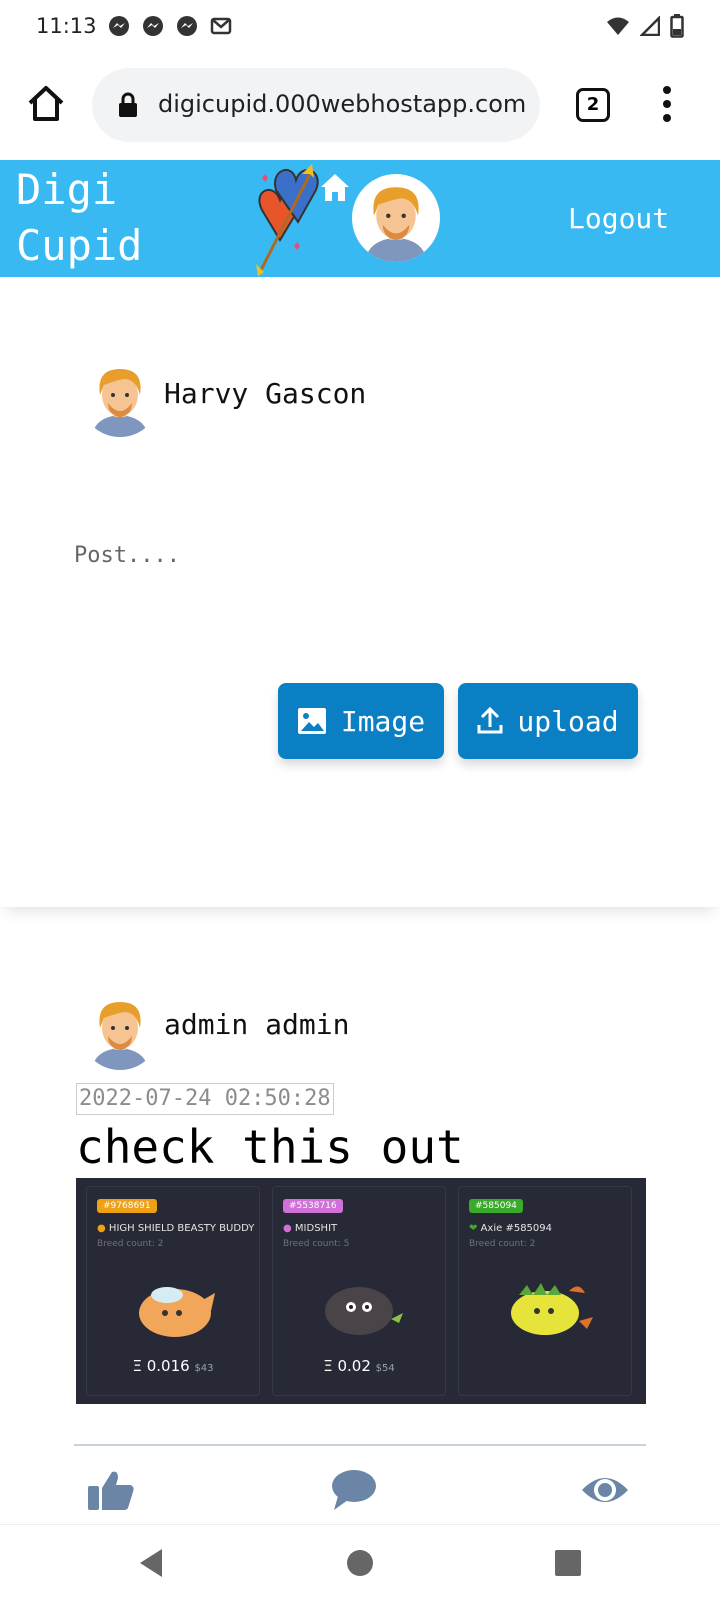 The height and width of the screenshot is (1600, 720). I want to click on logout-link: Logout, so click(618, 218).